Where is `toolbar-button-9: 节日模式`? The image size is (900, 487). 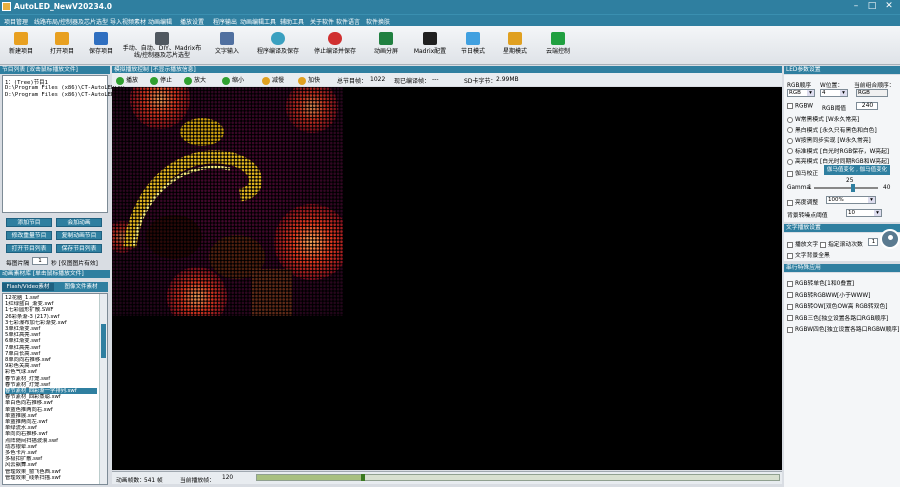 toolbar-button-9: 节日模式 is located at coordinates (473, 46).